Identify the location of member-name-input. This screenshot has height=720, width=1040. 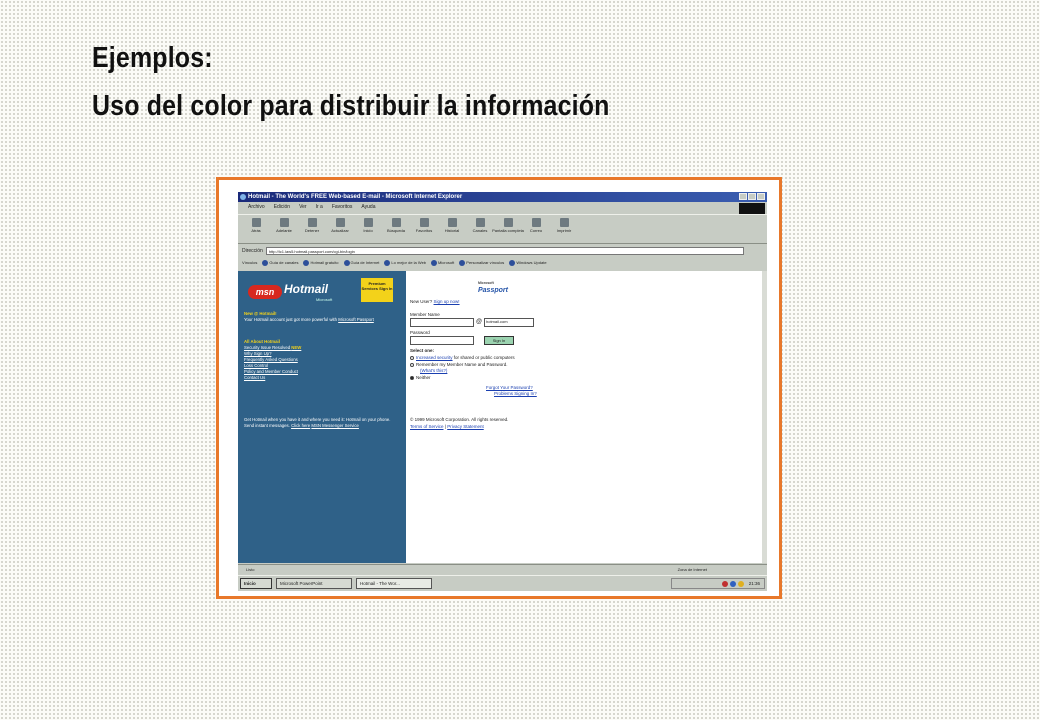
(442, 322).